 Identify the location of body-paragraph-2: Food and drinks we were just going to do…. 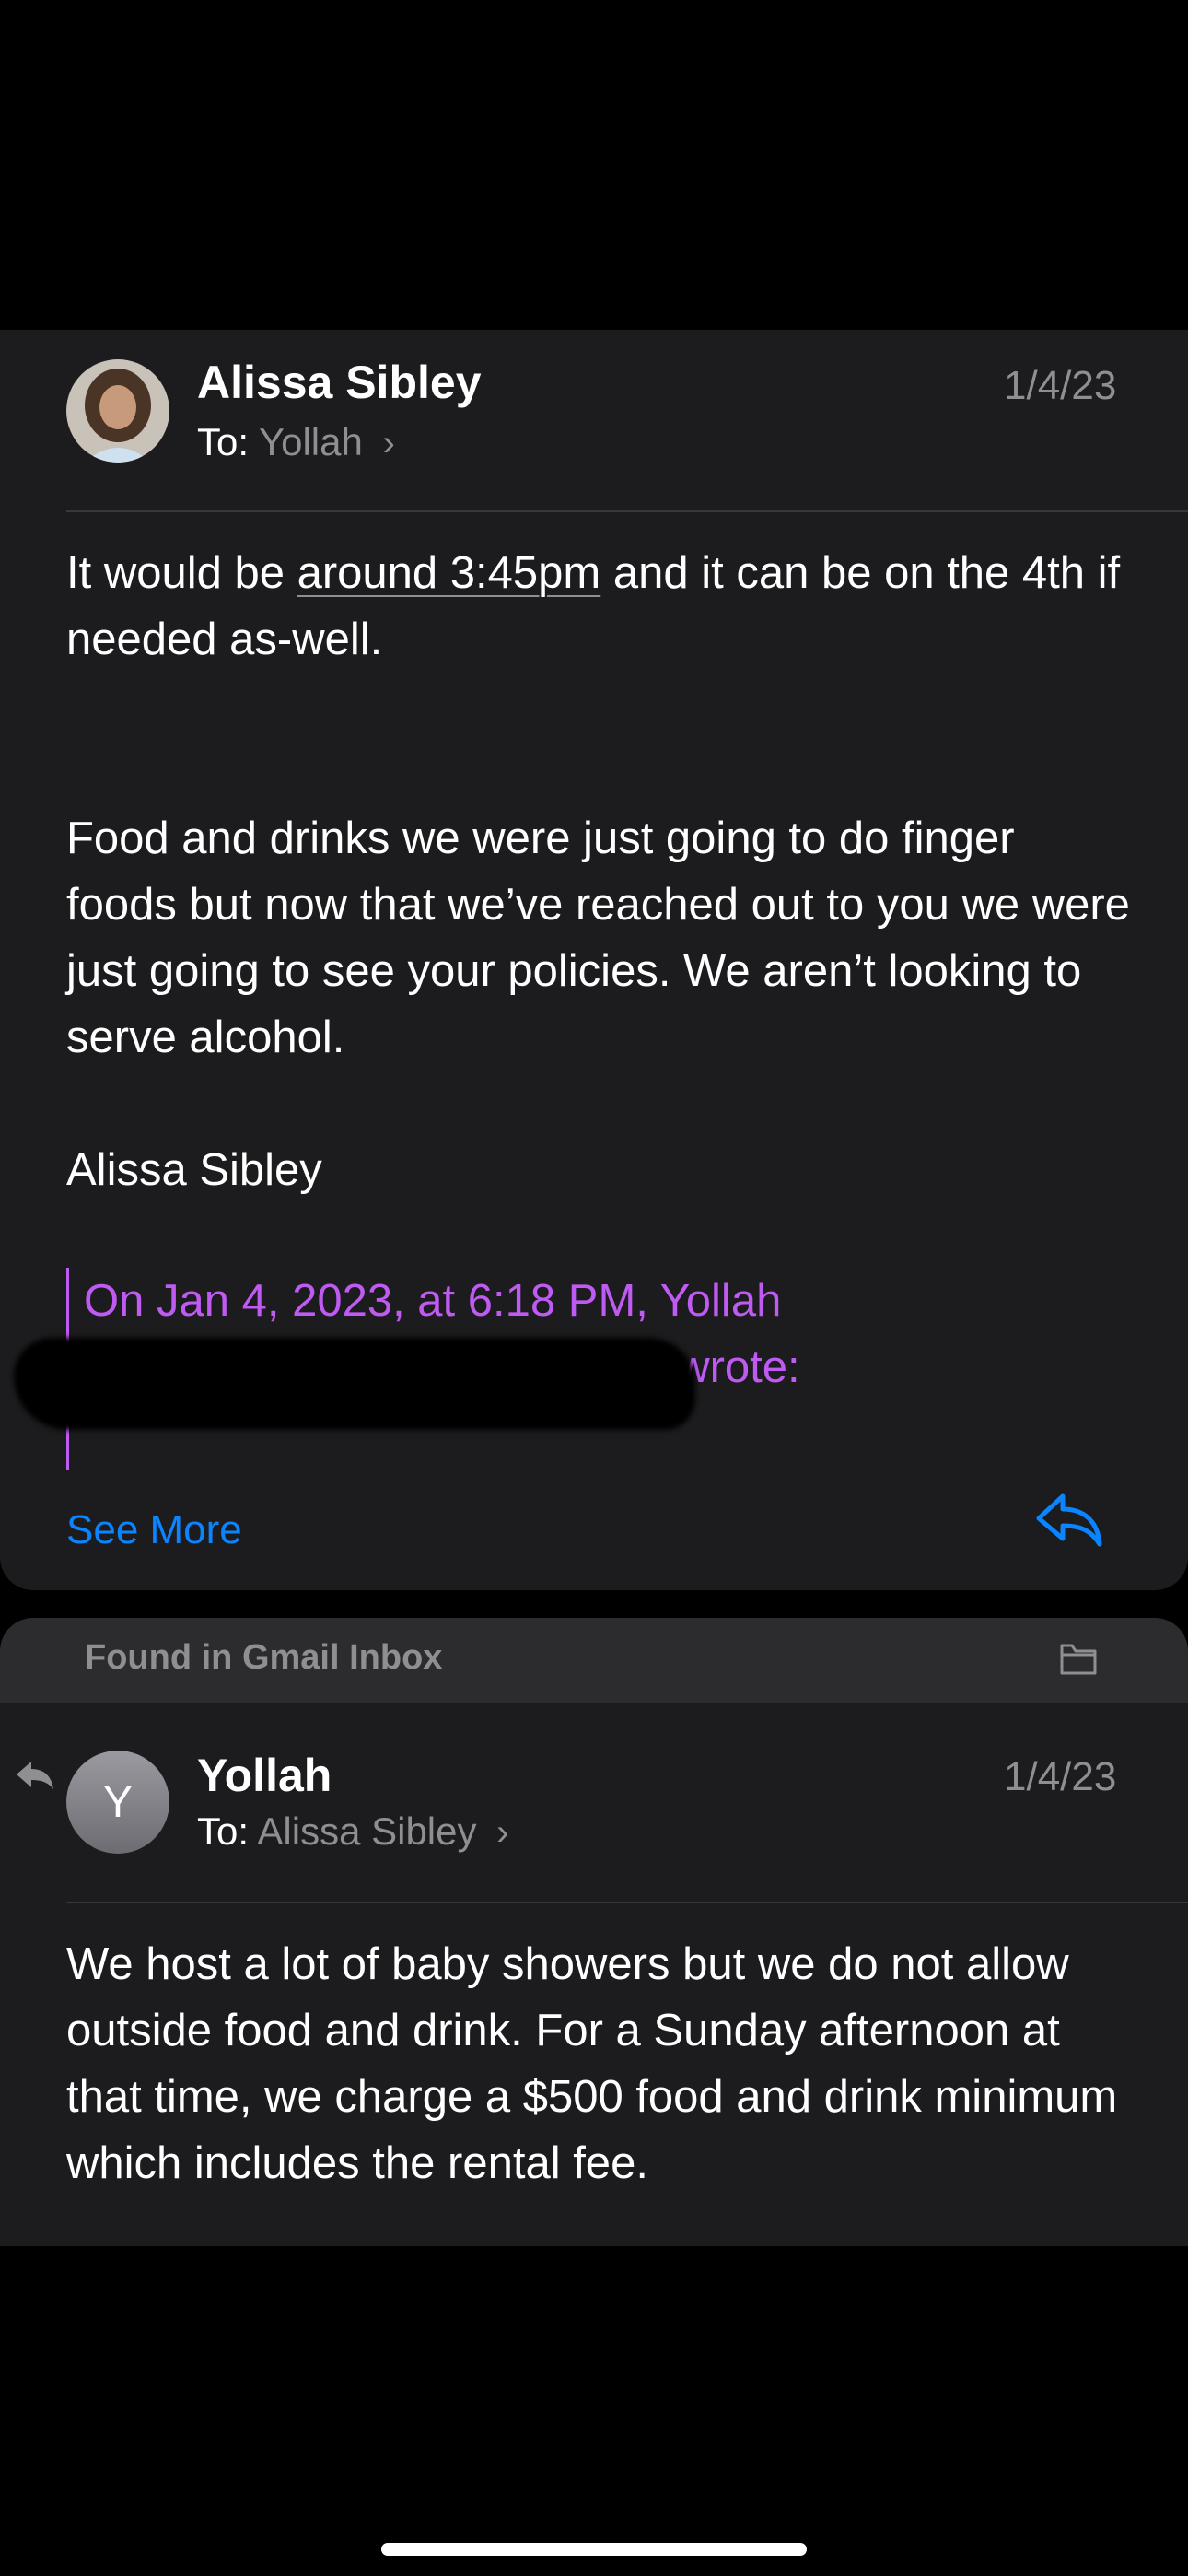
(598, 938).